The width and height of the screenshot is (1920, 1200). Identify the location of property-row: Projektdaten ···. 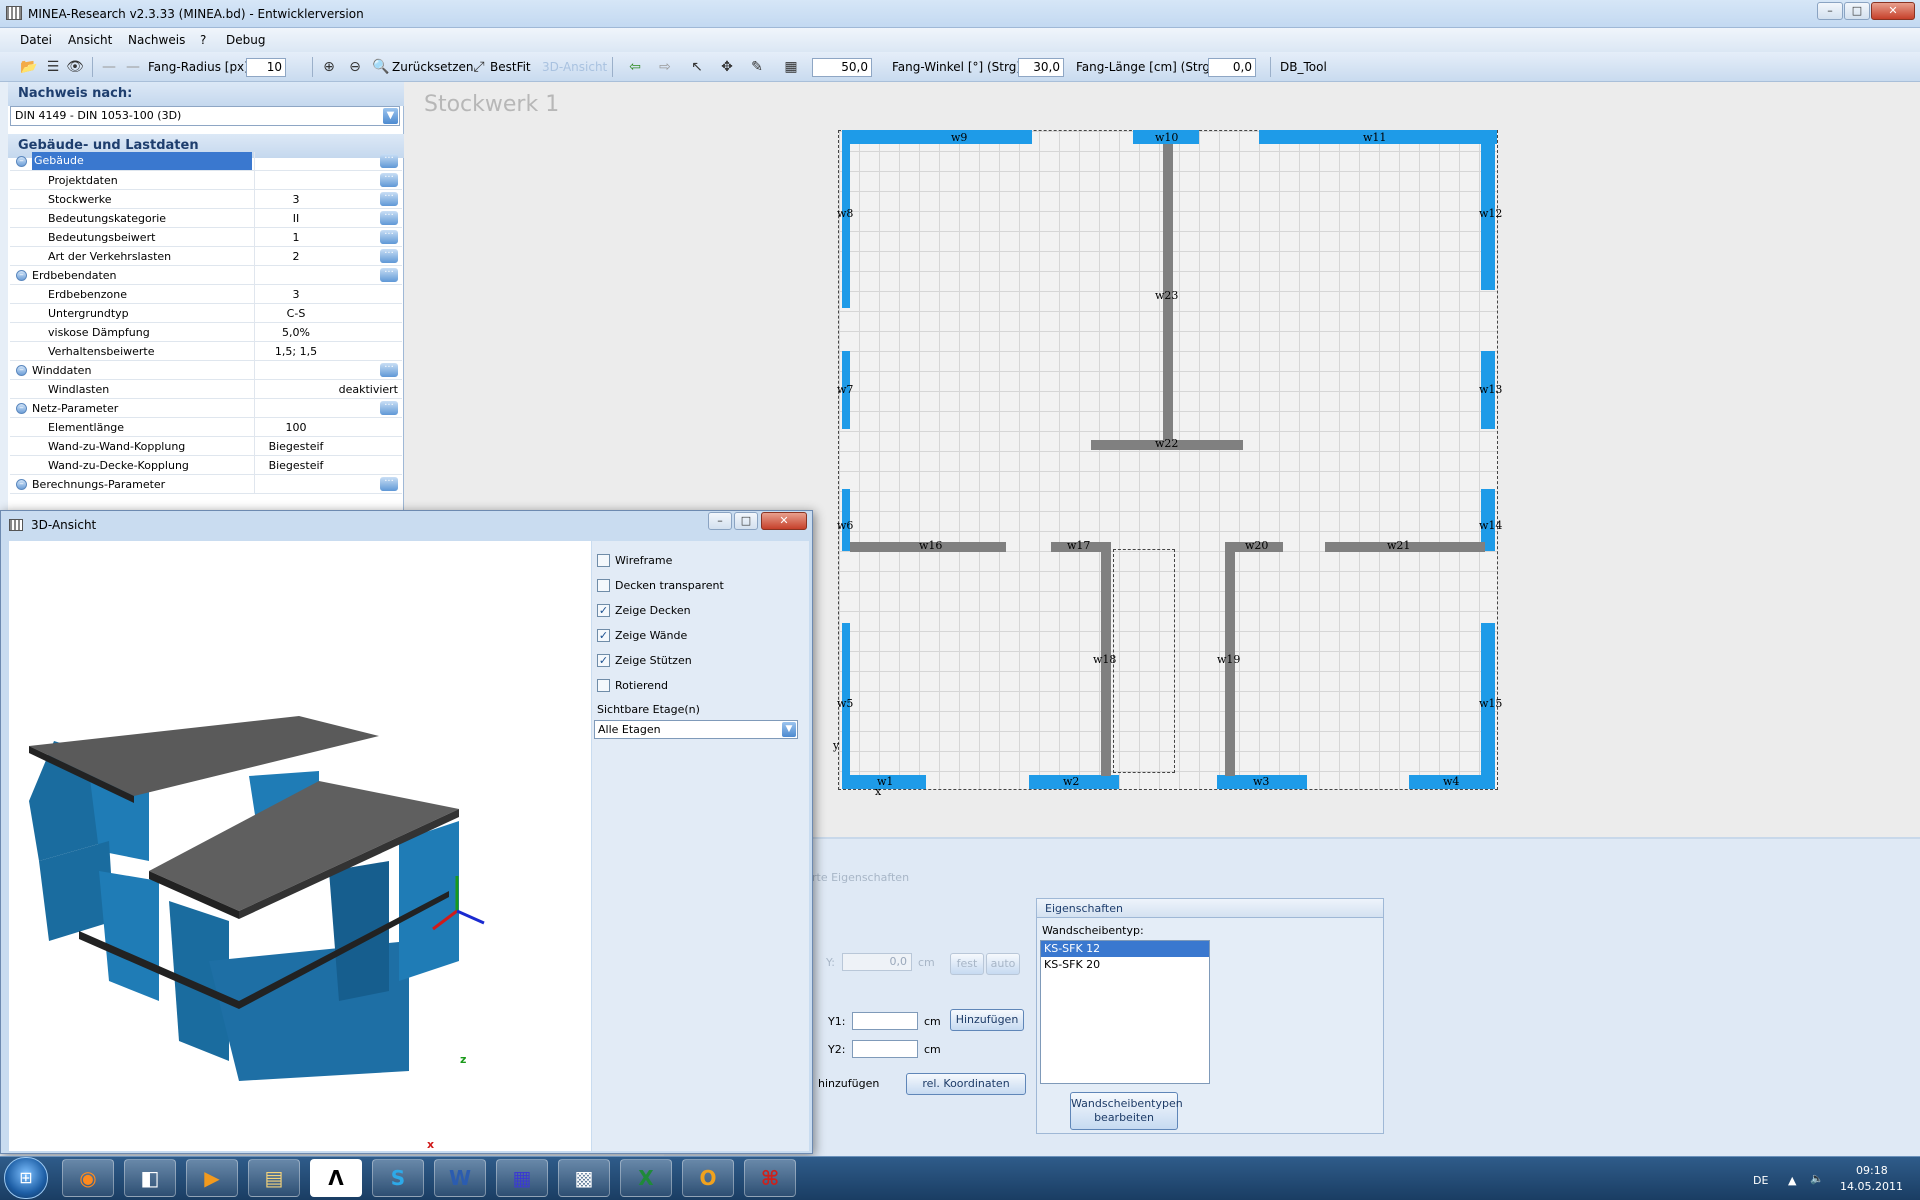
(206, 180).